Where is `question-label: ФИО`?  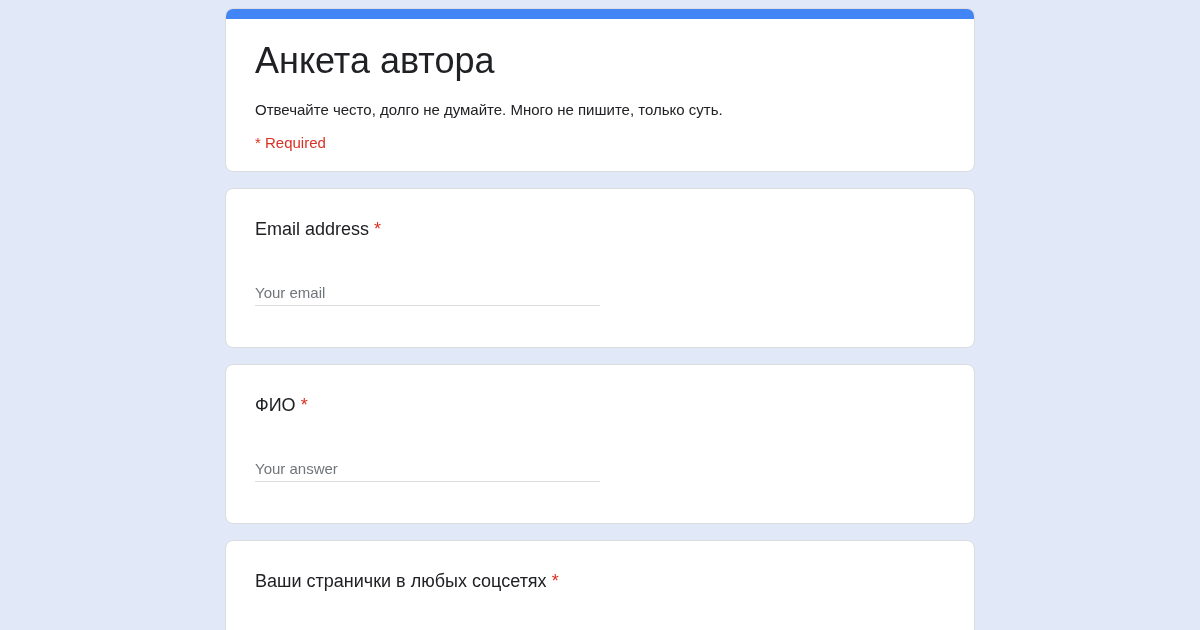
question-label: ФИО is located at coordinates (275, 405).